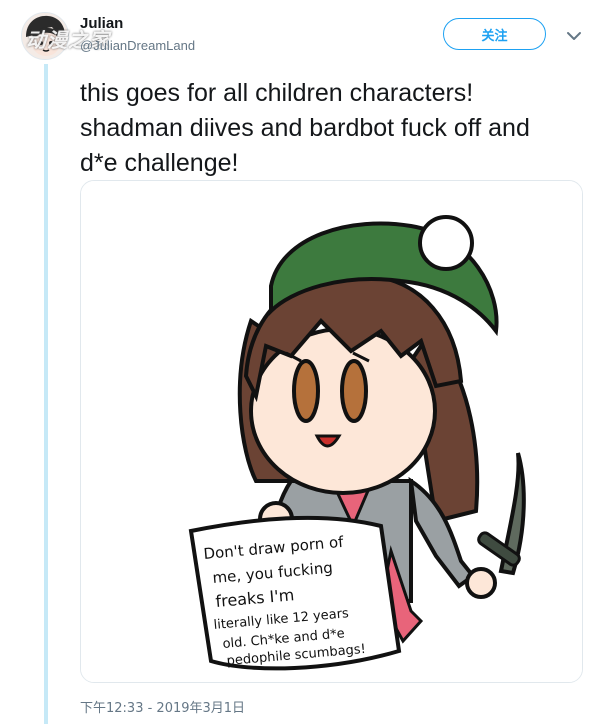 This screenshot has height=724, width=613. What do you see at coordinates (494, 34) in the screenshot?
I see `follow-button: 关注` at bounding box center [494, 34].